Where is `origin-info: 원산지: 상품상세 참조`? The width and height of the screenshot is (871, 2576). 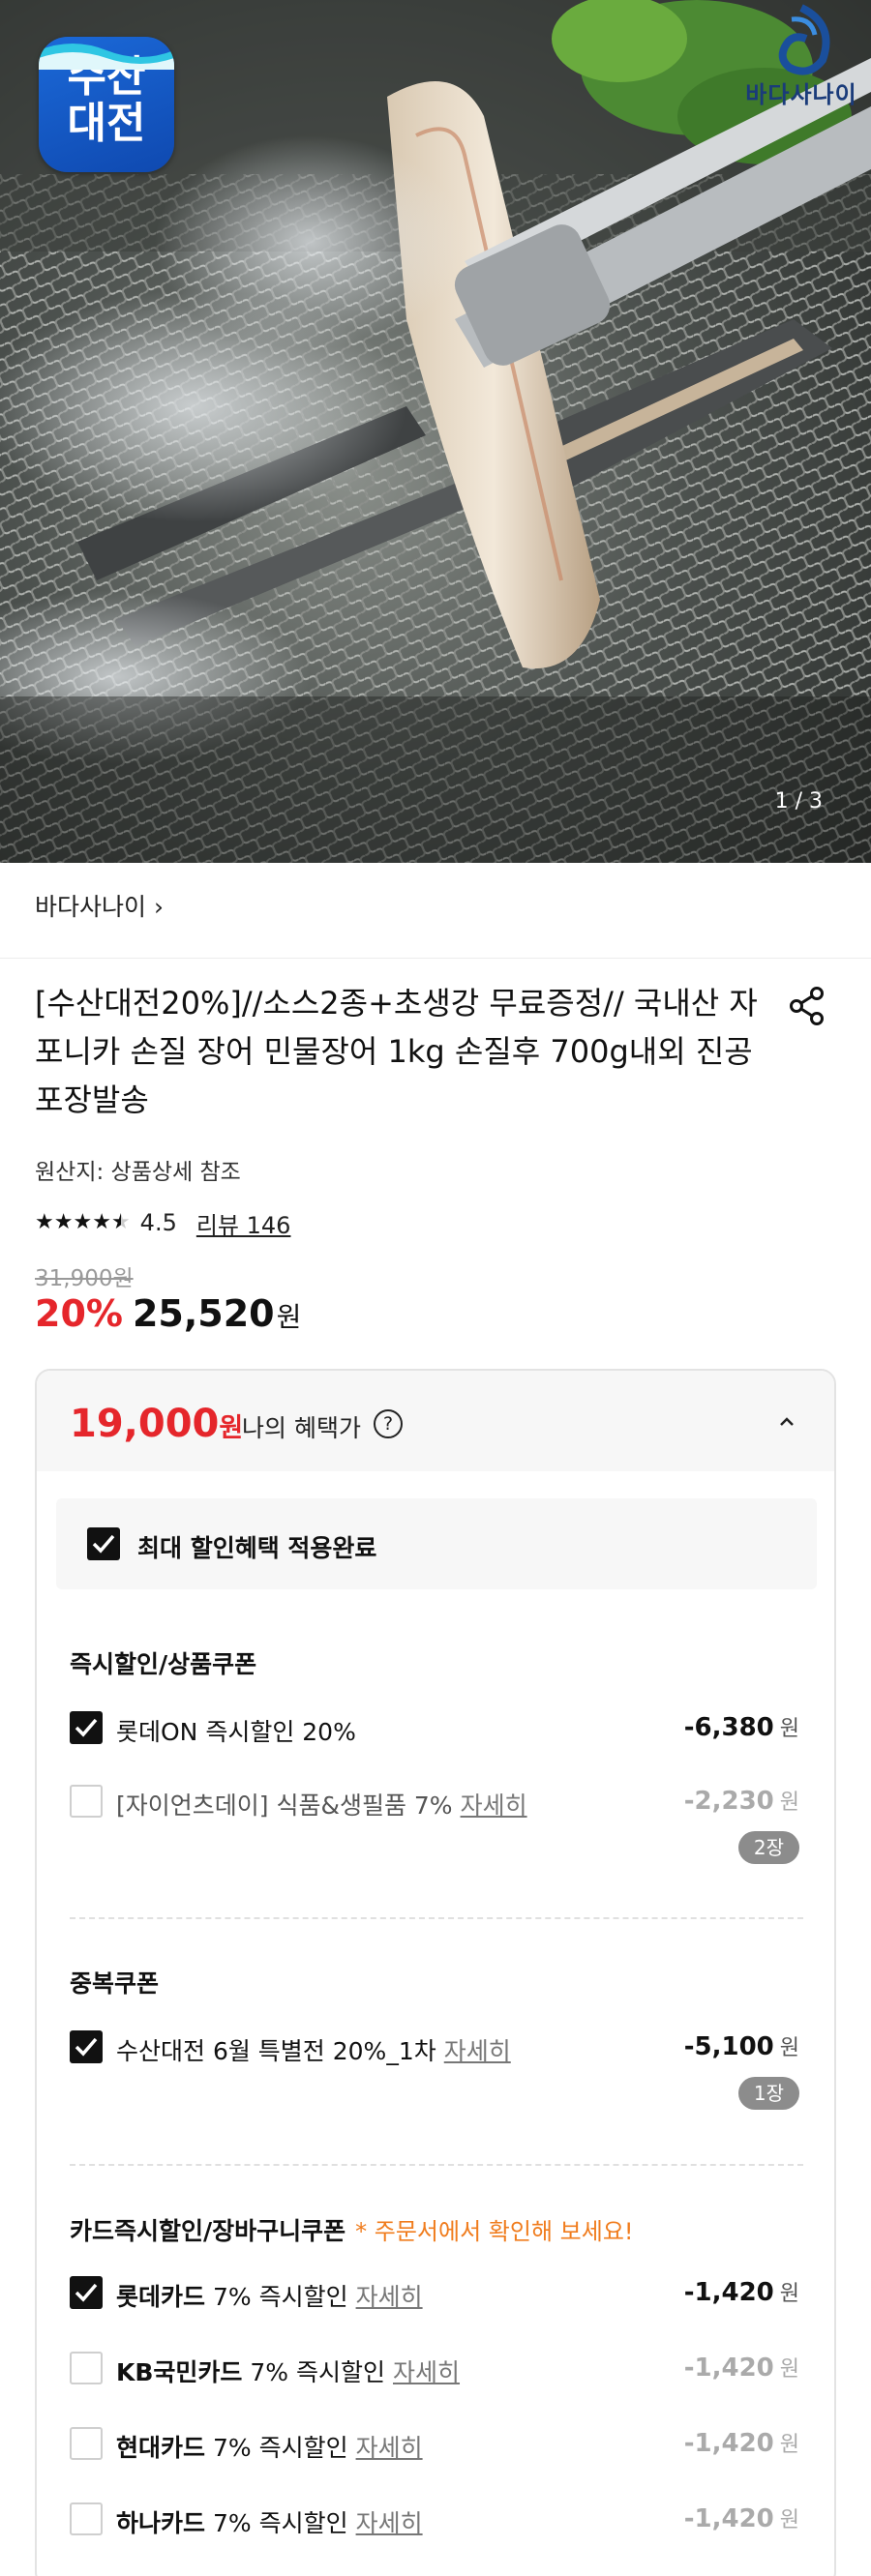
origin-info: 원산지: 상품상세 참조 is located at coordinates (138, 1172).